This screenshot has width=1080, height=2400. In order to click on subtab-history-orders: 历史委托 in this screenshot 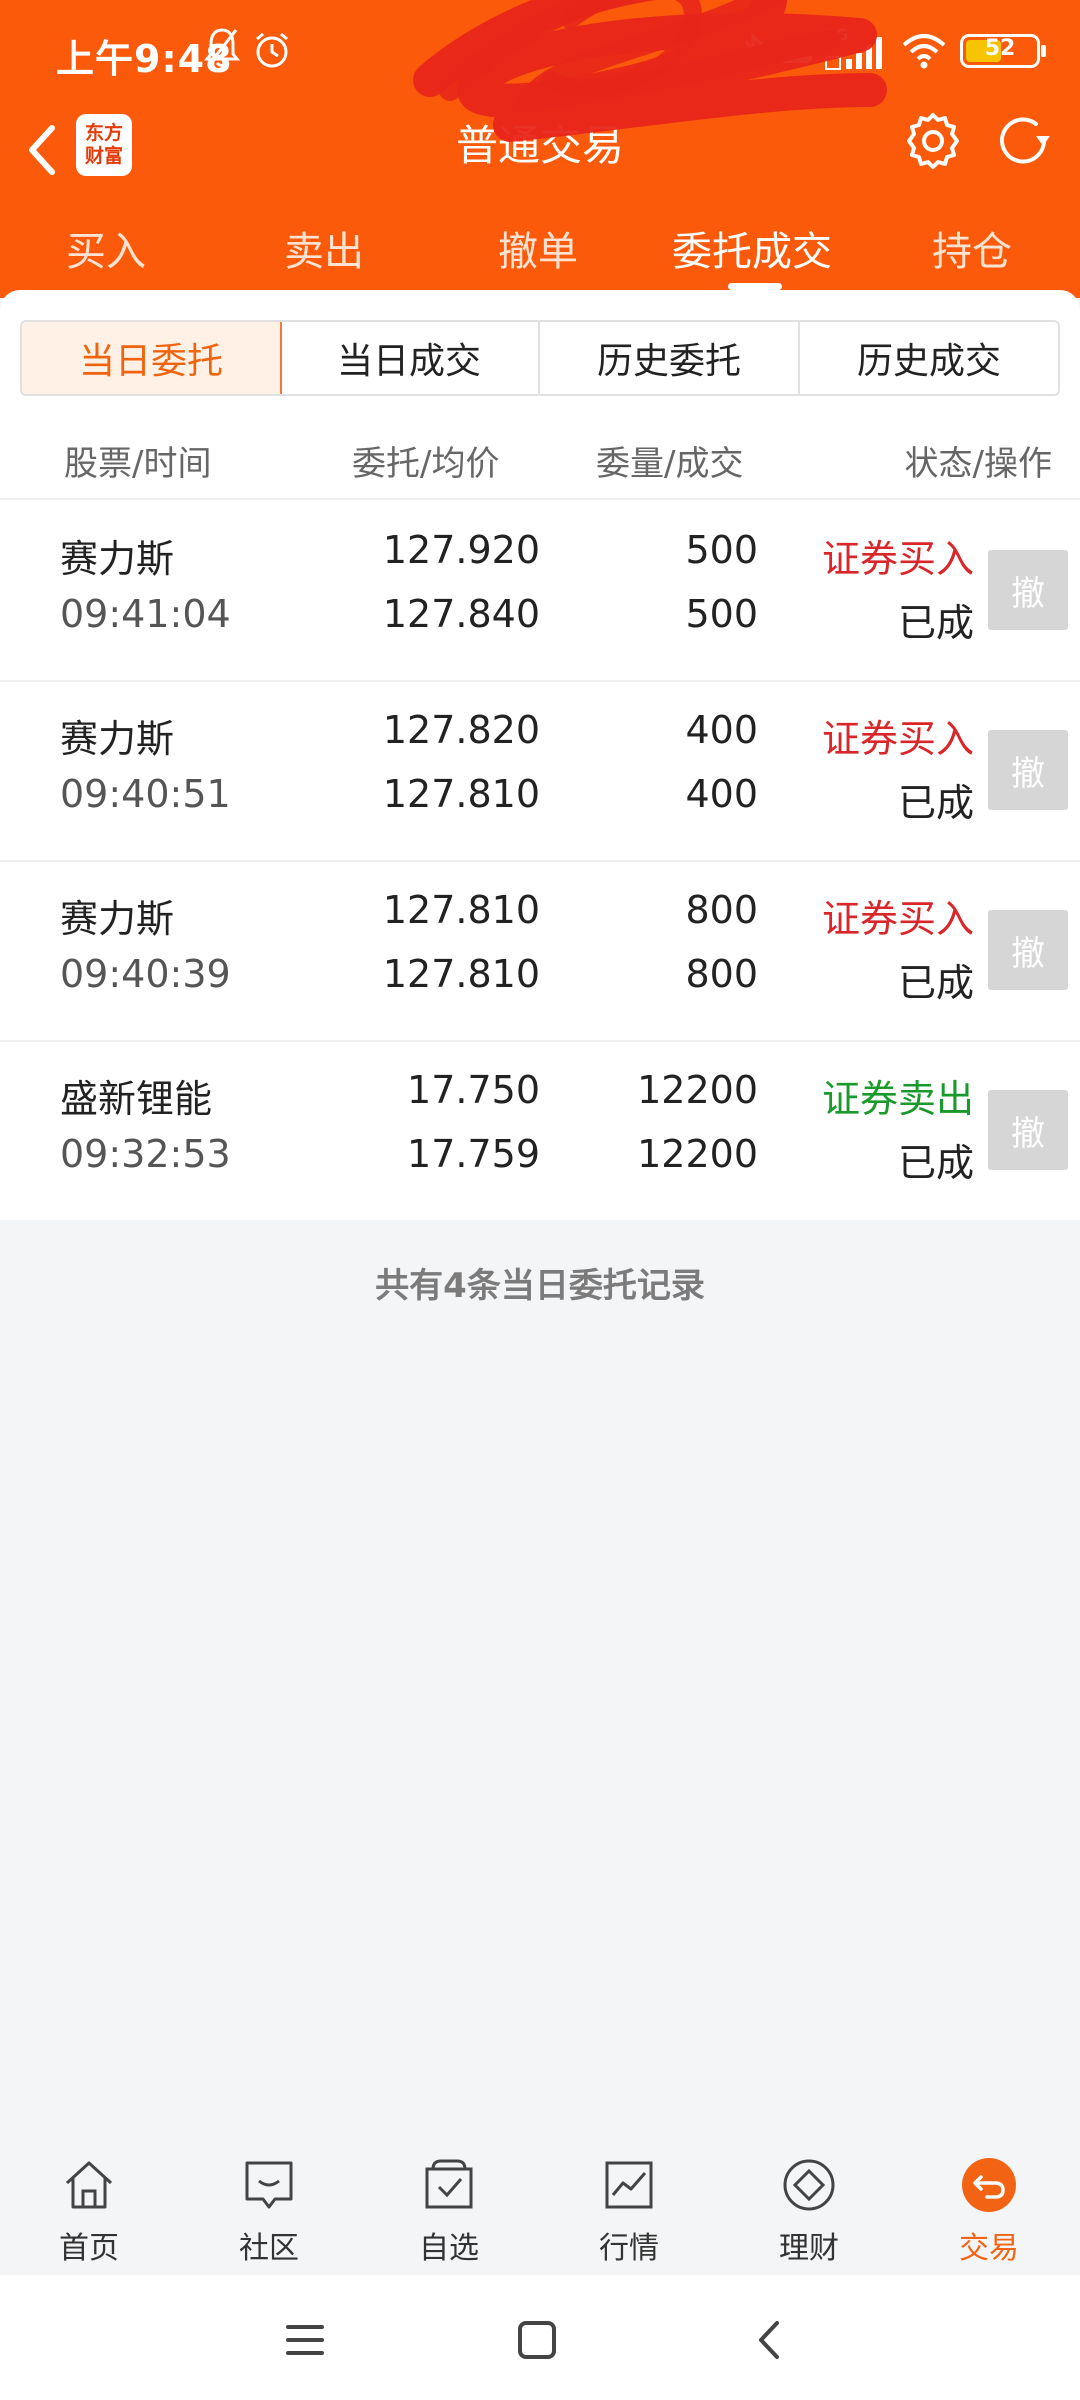, I will do `click(670, 358)`.